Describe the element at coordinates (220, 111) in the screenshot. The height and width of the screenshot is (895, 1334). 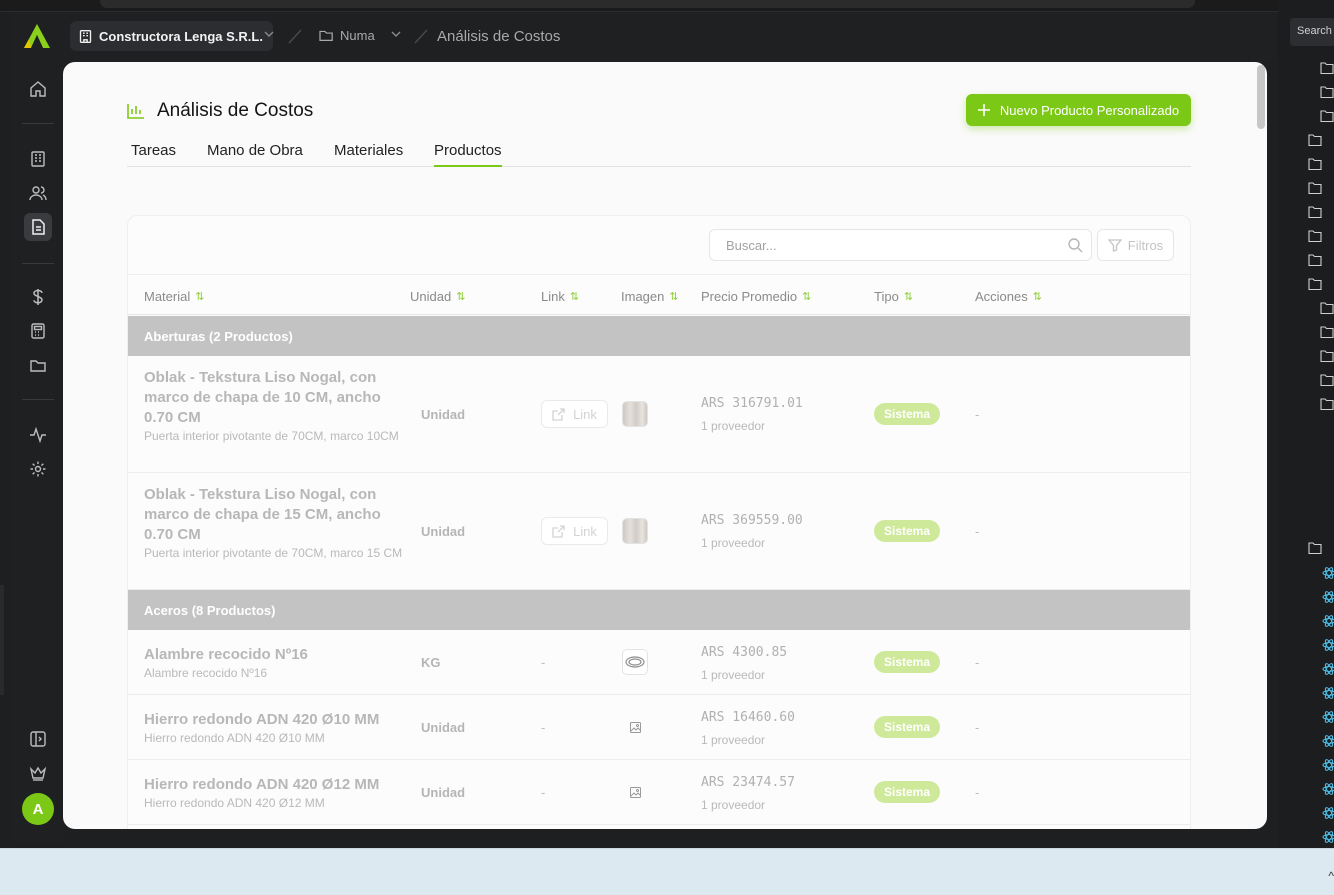
I see `page-header: Análisis de Costos` at that location.